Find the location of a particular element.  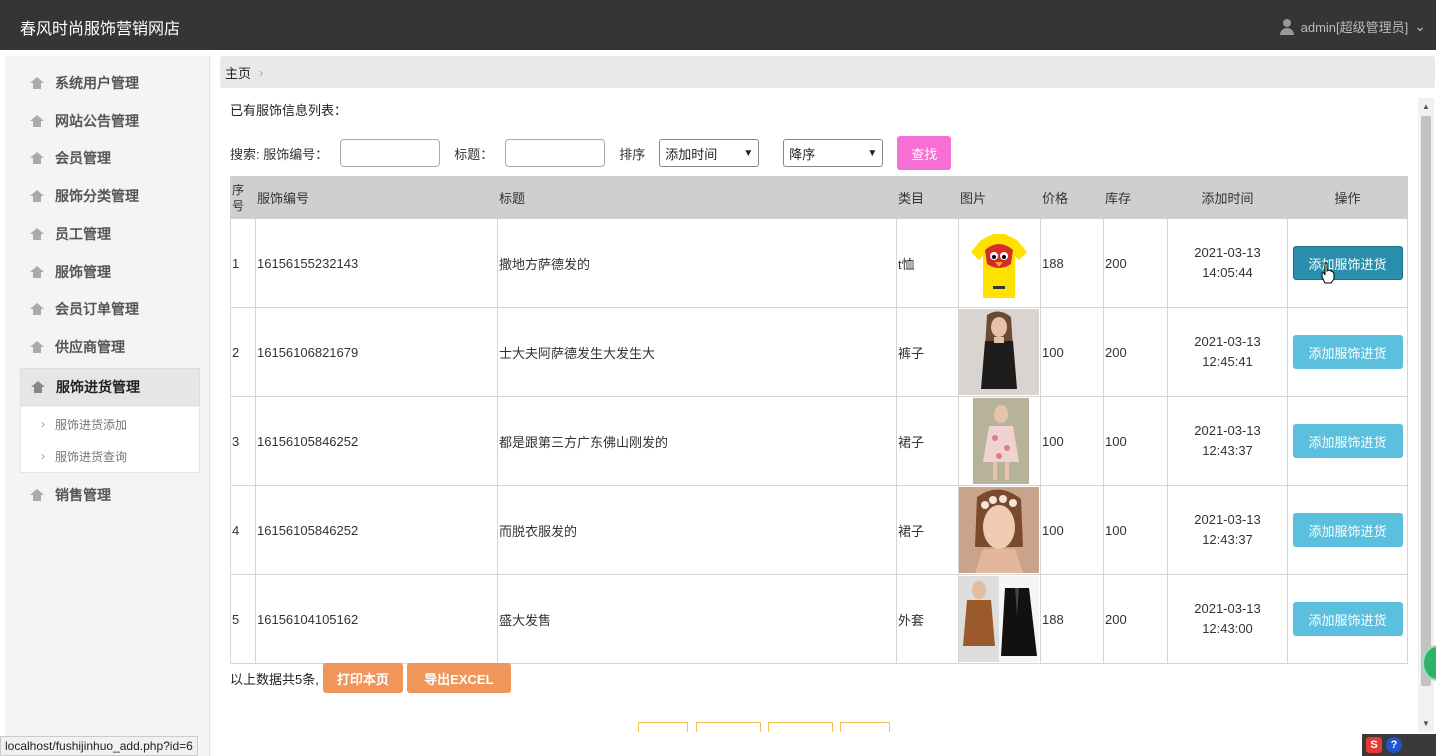

submenu-item-query-purchase: › 服饰进货查询 is located at coordinates (111, 456).